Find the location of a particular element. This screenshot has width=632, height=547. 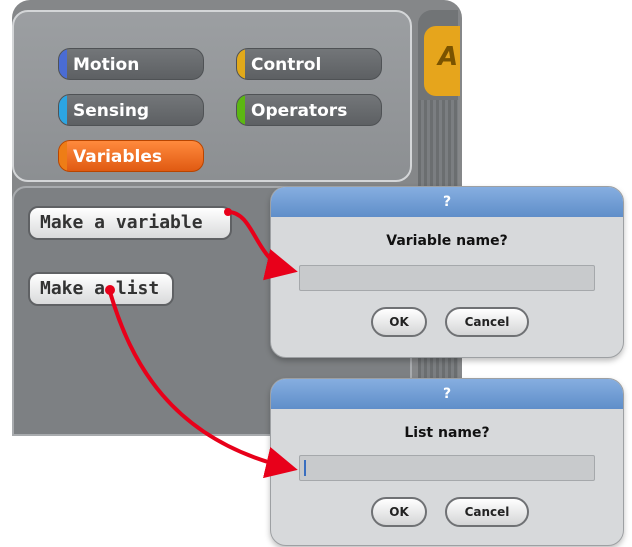

sprite-tab: A is located at coordinates (442, 61).